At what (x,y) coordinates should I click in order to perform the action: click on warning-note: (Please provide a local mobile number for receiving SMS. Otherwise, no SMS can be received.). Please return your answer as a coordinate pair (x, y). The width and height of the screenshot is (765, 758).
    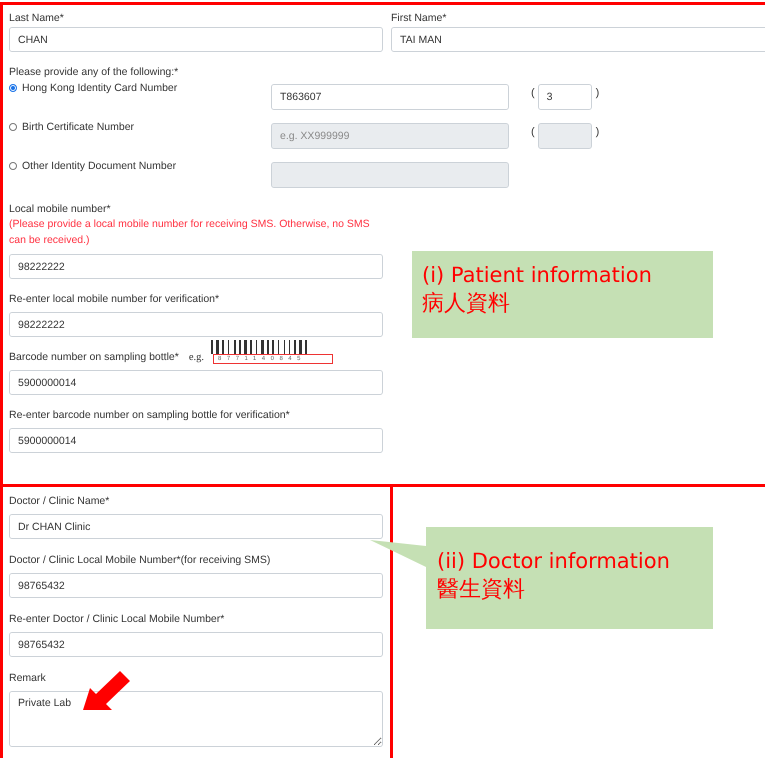
    Looking at the image, I should click on (190, 232).